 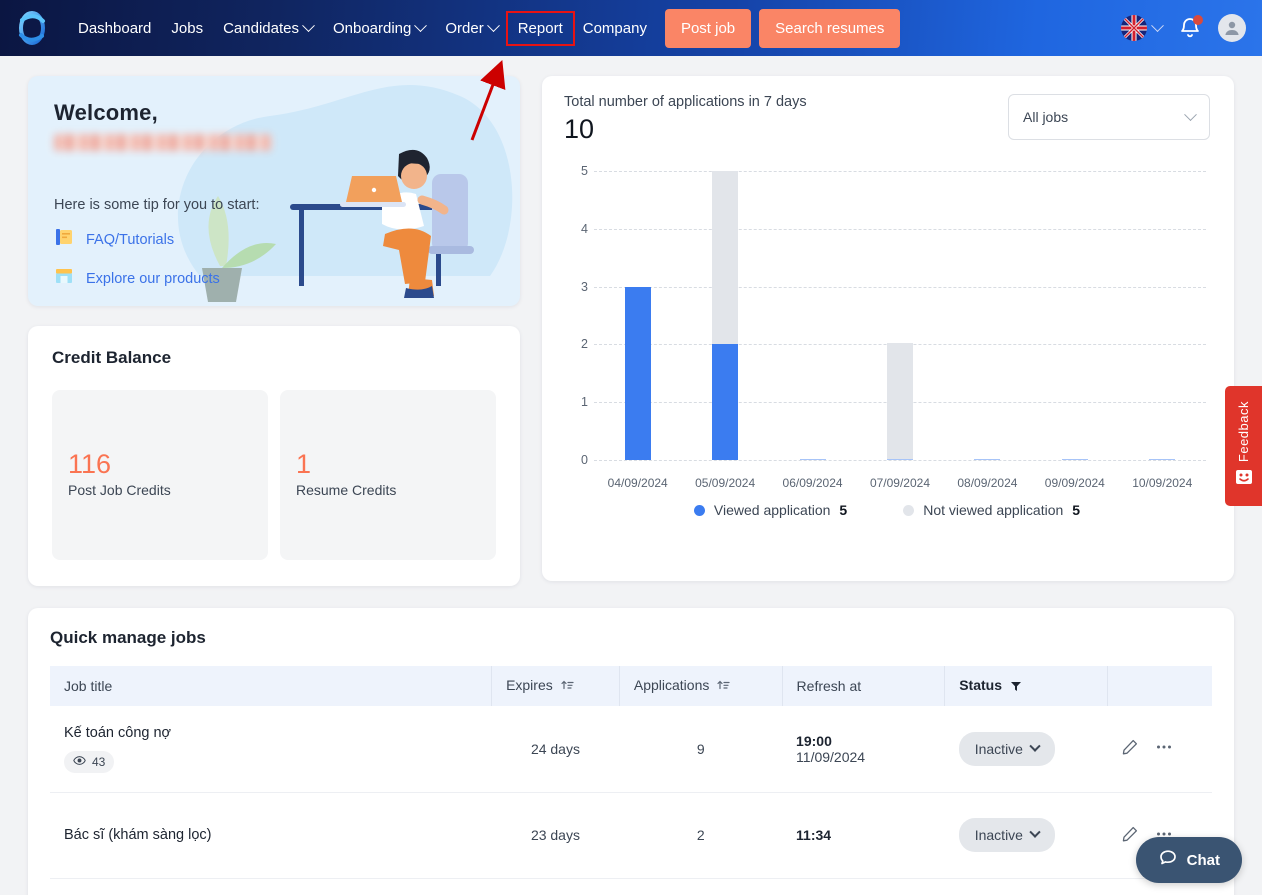 What do you see at coordinates (899, 401) in the screenshot?
I see `bar-segment-not-viewed` at bounding box center [899, 401].